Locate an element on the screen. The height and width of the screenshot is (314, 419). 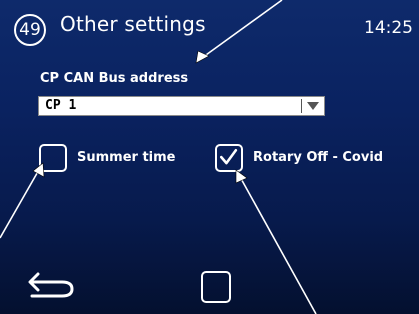
select-divider is located at coordinates (301, 106).